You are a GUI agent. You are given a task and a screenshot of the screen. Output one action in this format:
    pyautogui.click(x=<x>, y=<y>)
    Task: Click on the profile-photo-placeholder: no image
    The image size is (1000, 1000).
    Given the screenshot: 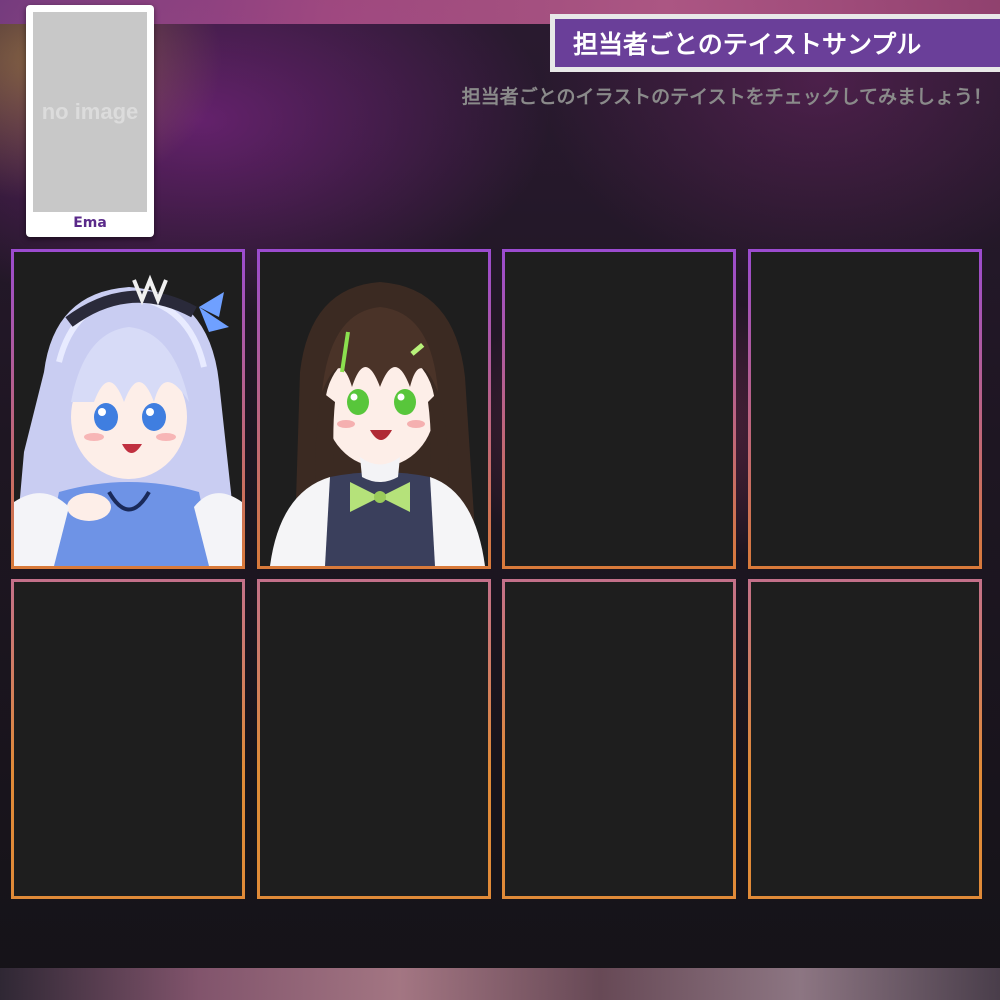 What is the action you would take?
    pyautogui.click(x=90, y=112)
    